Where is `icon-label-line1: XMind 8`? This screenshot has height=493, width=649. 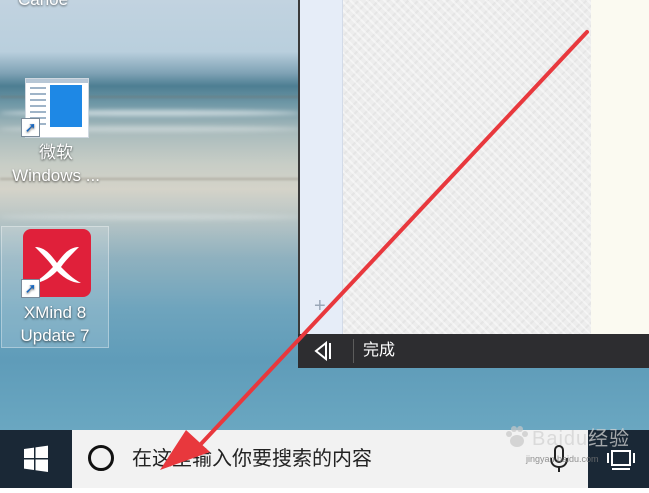
icon-label-line1: XMind 8 is located at coordinates (55, 312).